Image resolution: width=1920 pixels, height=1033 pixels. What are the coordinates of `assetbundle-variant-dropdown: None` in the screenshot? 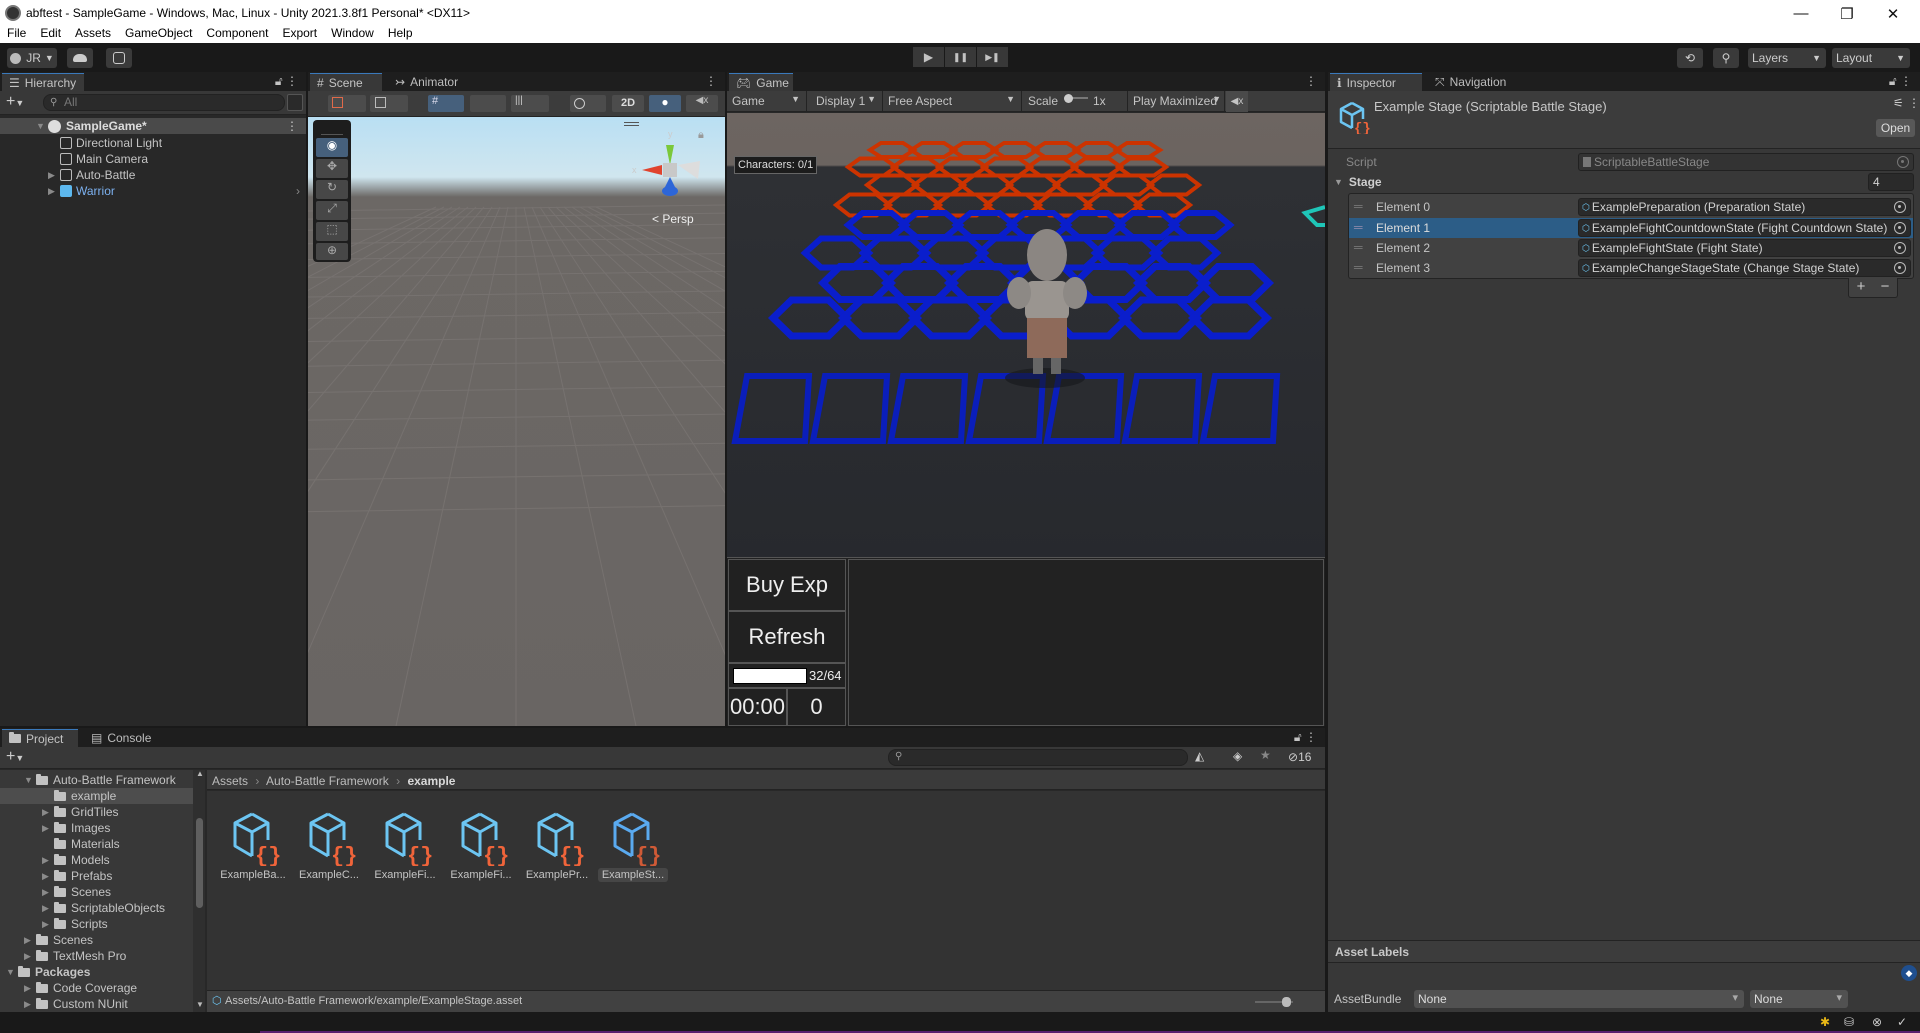 It's located at (1799, 999).